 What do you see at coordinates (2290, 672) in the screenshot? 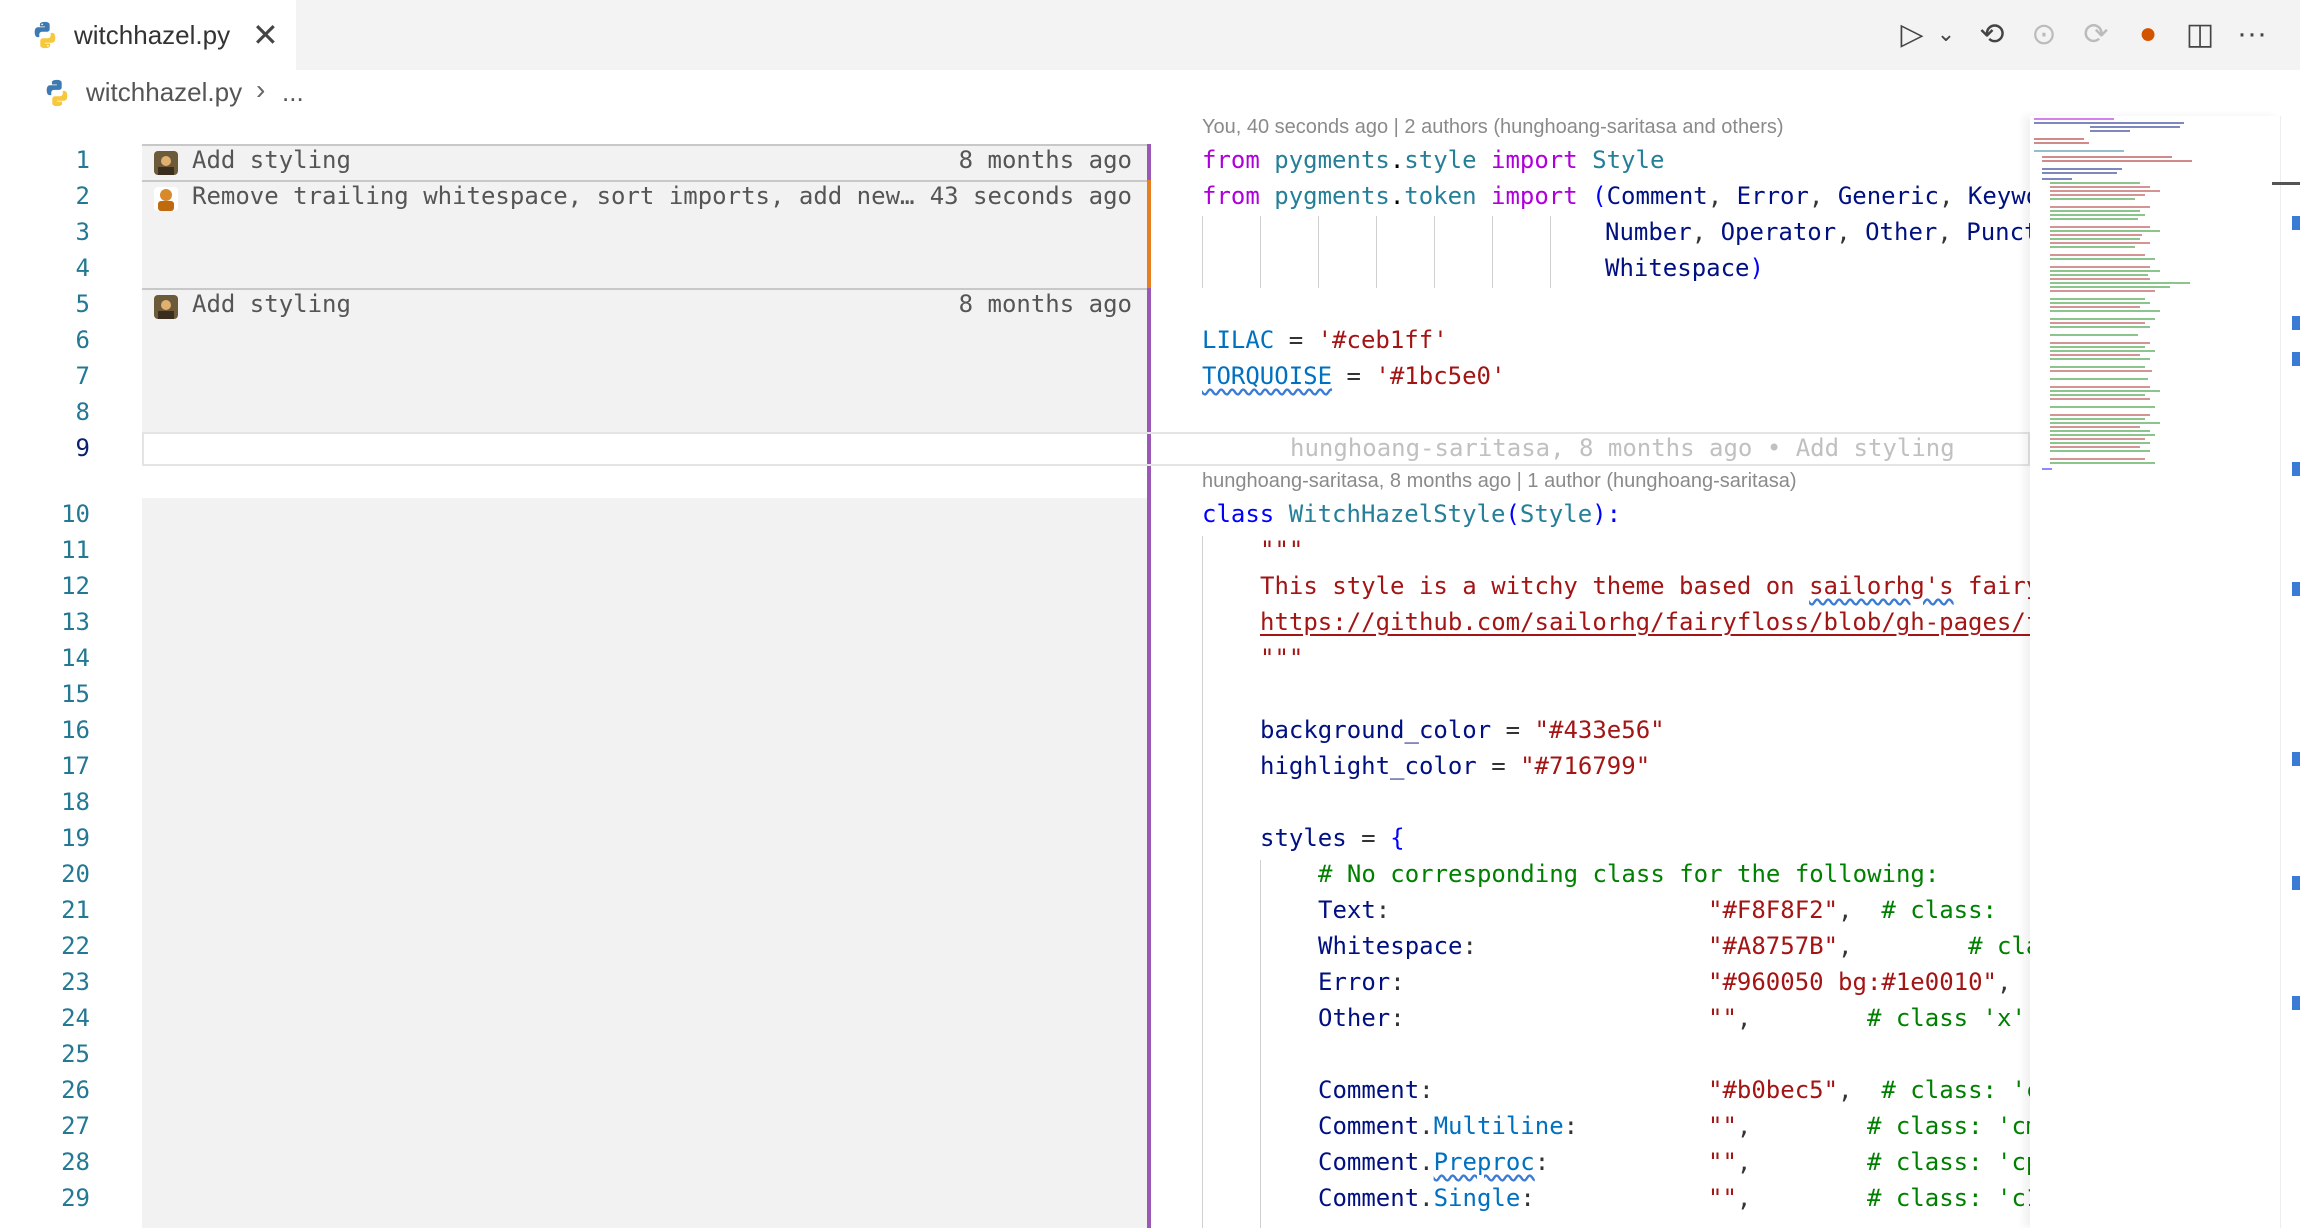
I see `vertical-scrollbar` at bounding box center [2290, 672].